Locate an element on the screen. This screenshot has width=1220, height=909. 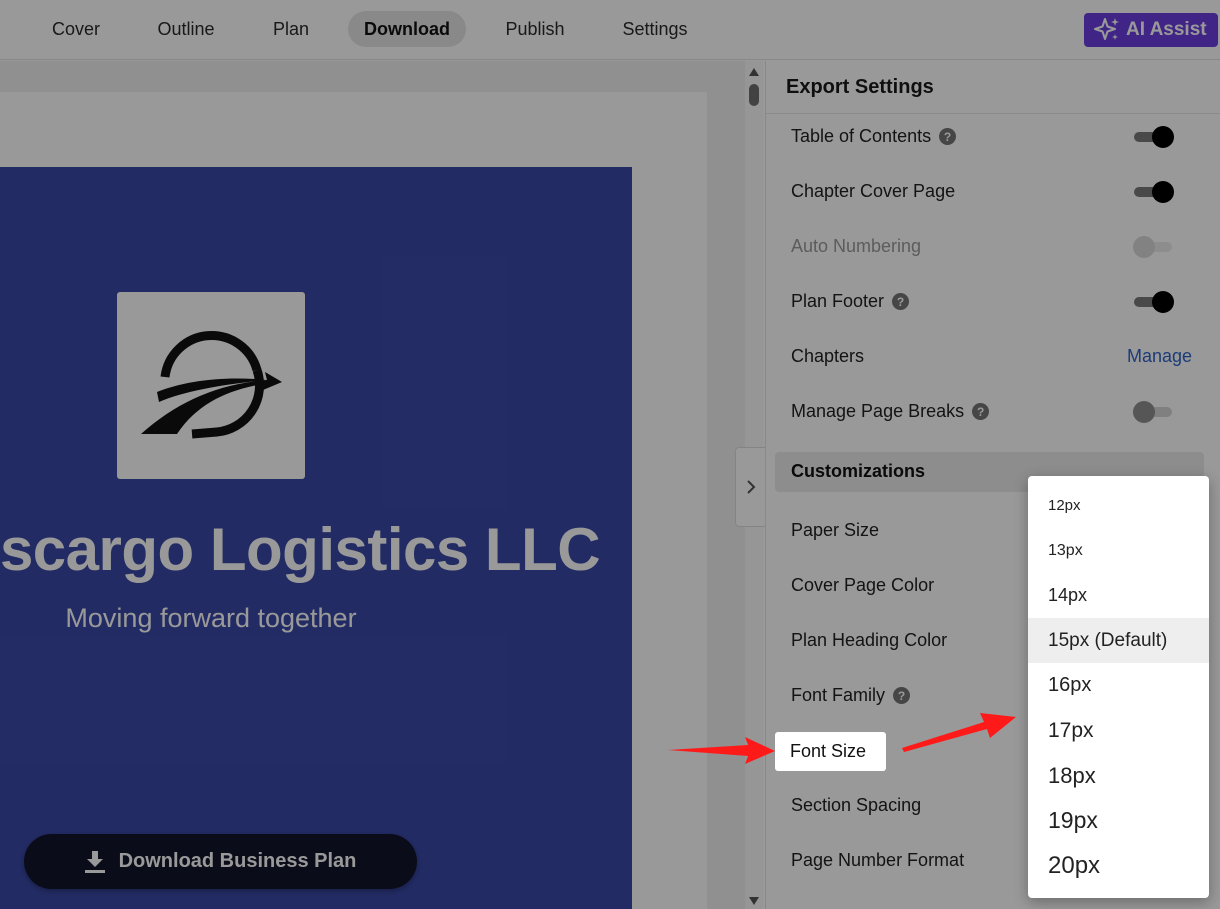
font-size-option: 20px is located at coordinates (1118, 865).